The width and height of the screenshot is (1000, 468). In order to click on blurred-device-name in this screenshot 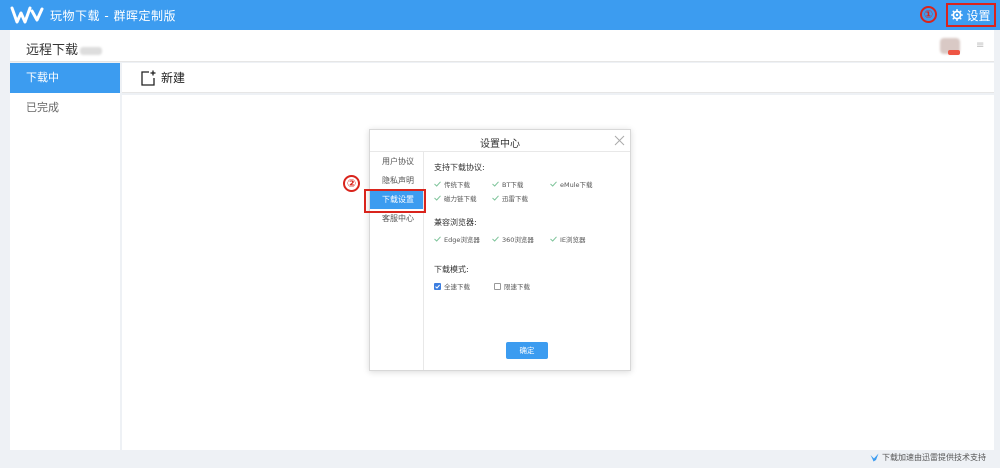, I will do `click(91, 50)`.